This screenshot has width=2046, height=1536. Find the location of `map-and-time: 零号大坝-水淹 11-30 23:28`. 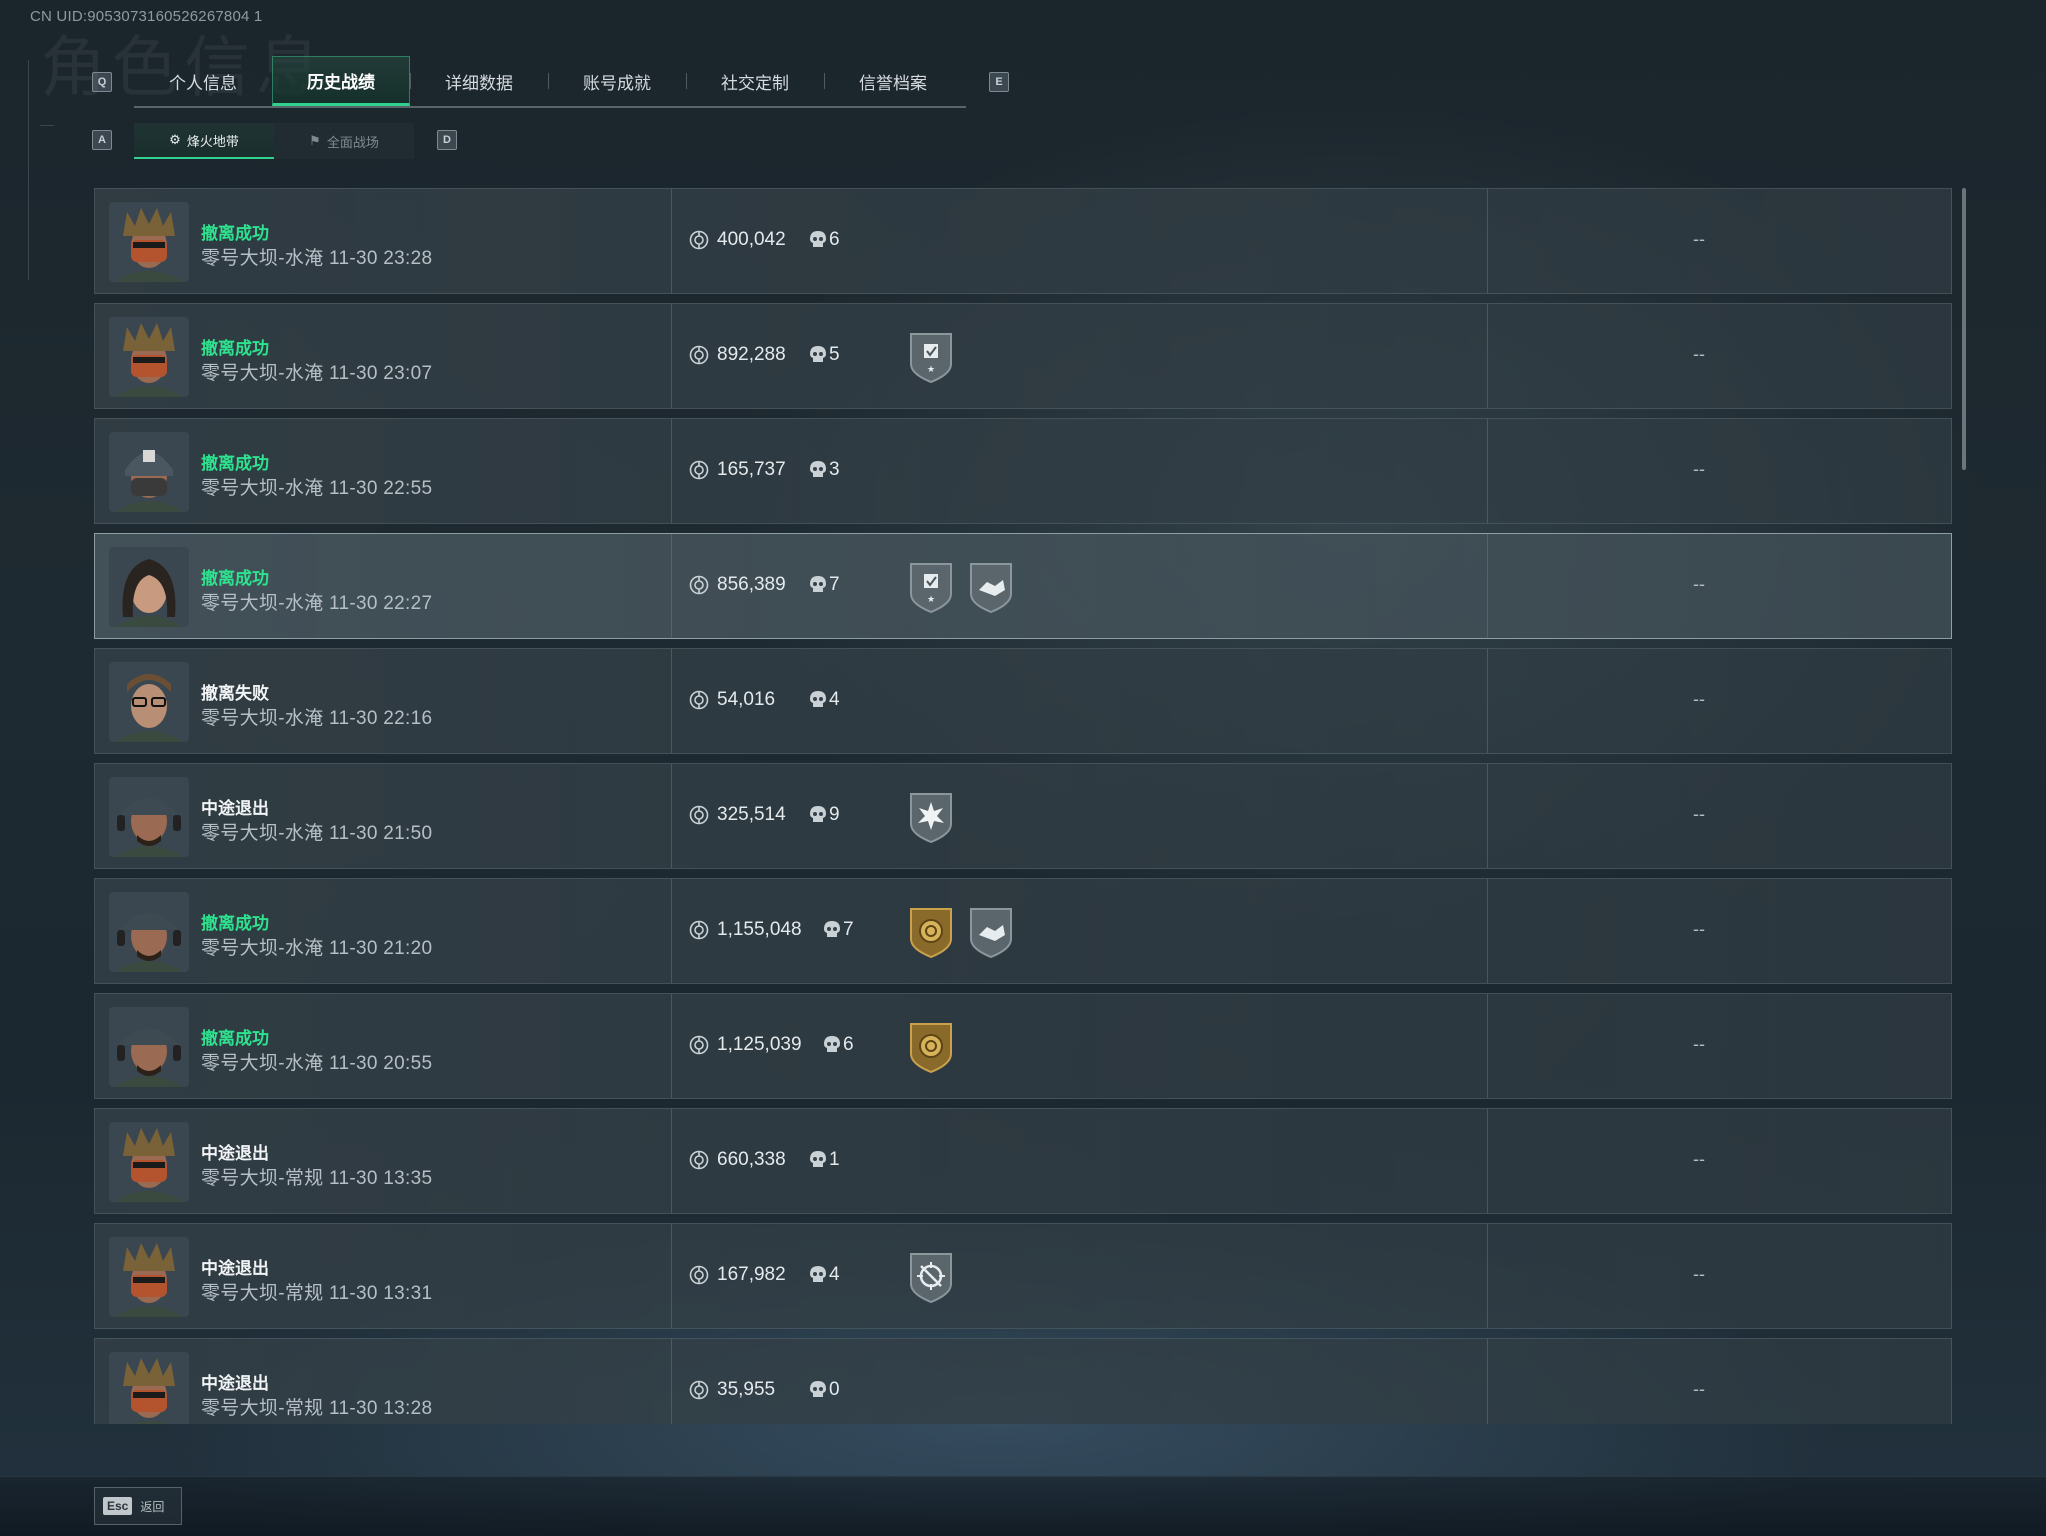

map-and-time: 零号大坝-水淹 11-30 23:28 is located at coordinates (317, 258).